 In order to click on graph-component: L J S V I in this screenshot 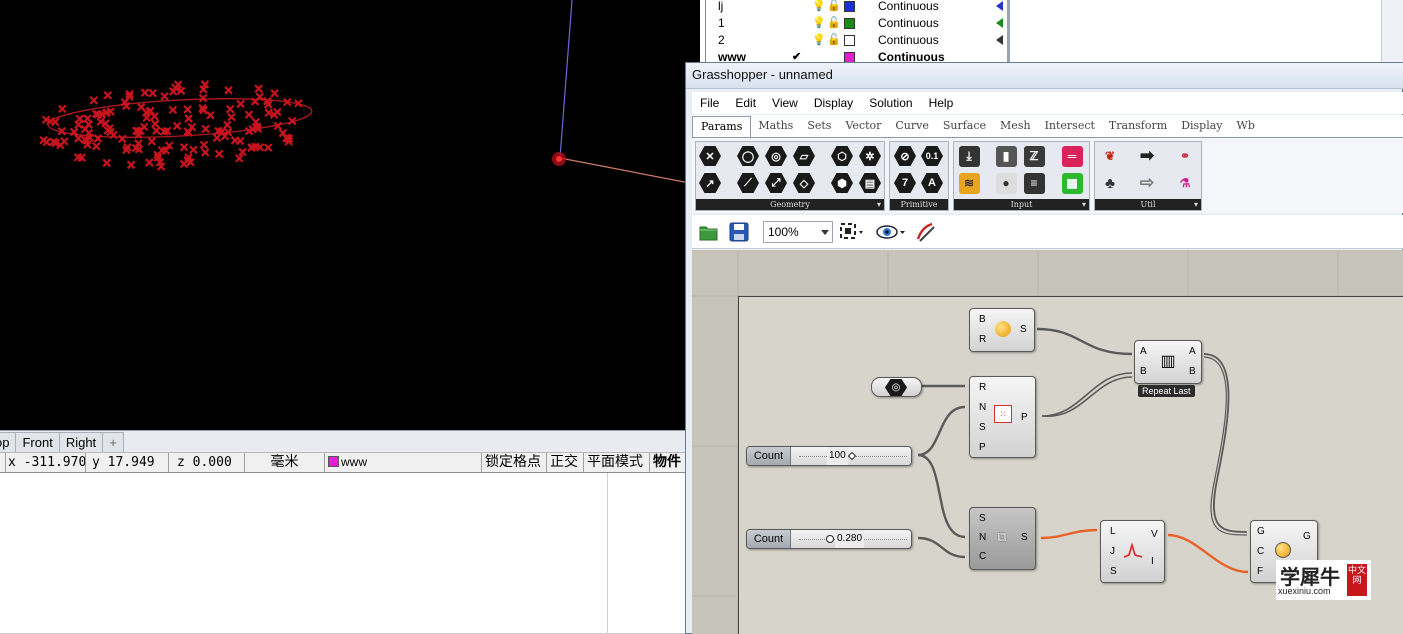, I will do `click(1132, 551)`.